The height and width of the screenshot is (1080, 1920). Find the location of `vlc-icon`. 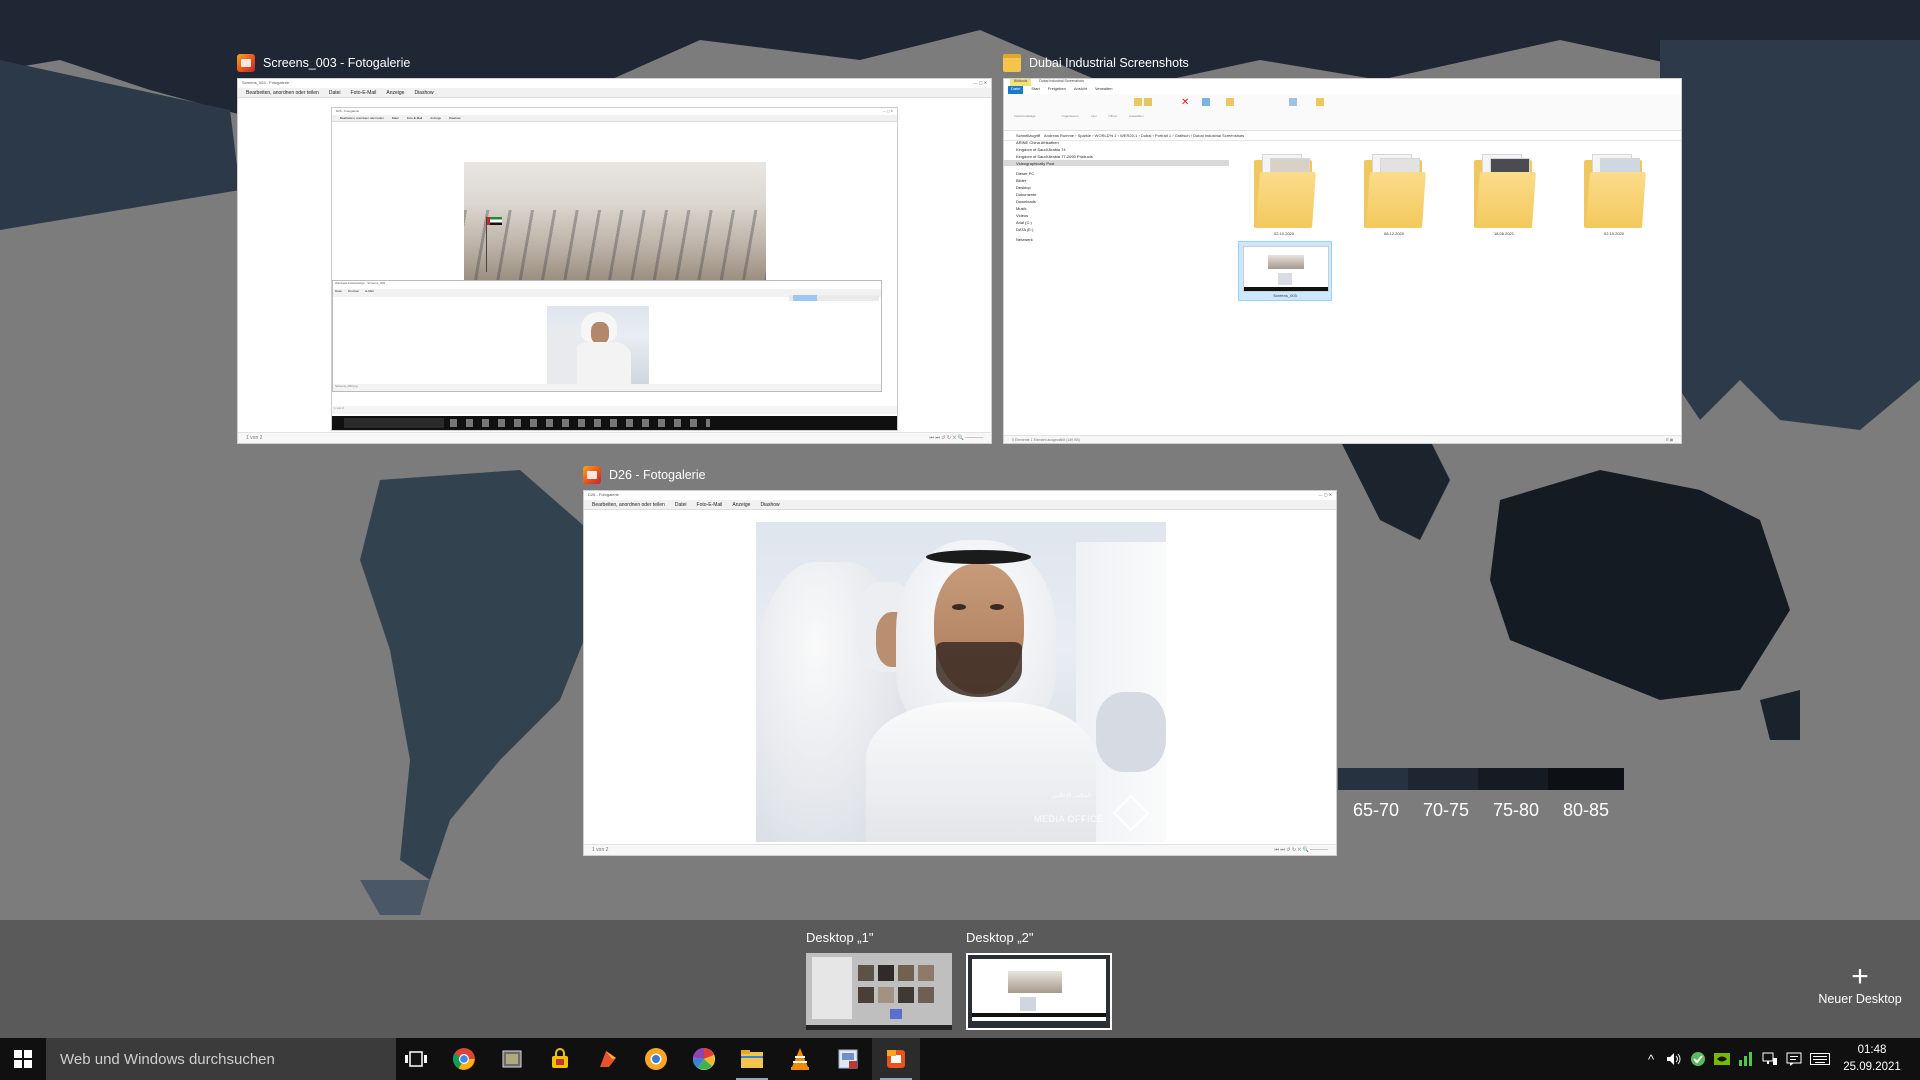

vlc-icon is located at coordinates (800, 1059).